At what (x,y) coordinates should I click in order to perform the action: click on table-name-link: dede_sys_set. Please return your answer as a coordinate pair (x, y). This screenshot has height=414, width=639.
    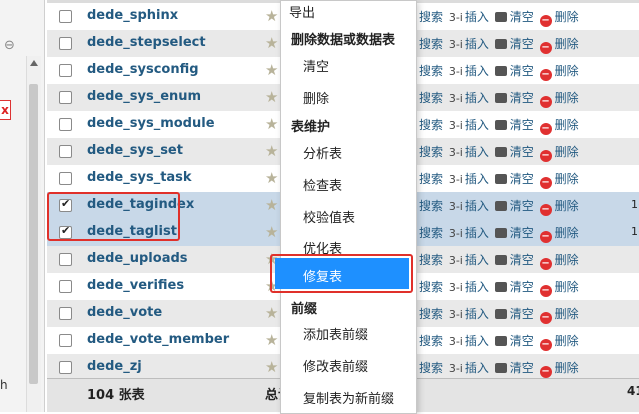
    Looking at the image, I should click on (135, 150).